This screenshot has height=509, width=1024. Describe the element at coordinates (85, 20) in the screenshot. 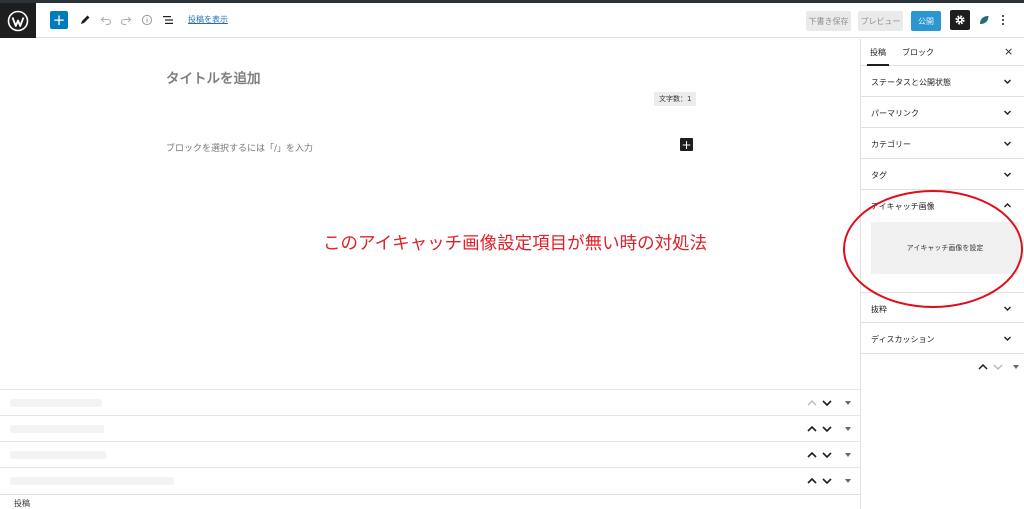

I see `pencil-icon` at that location.